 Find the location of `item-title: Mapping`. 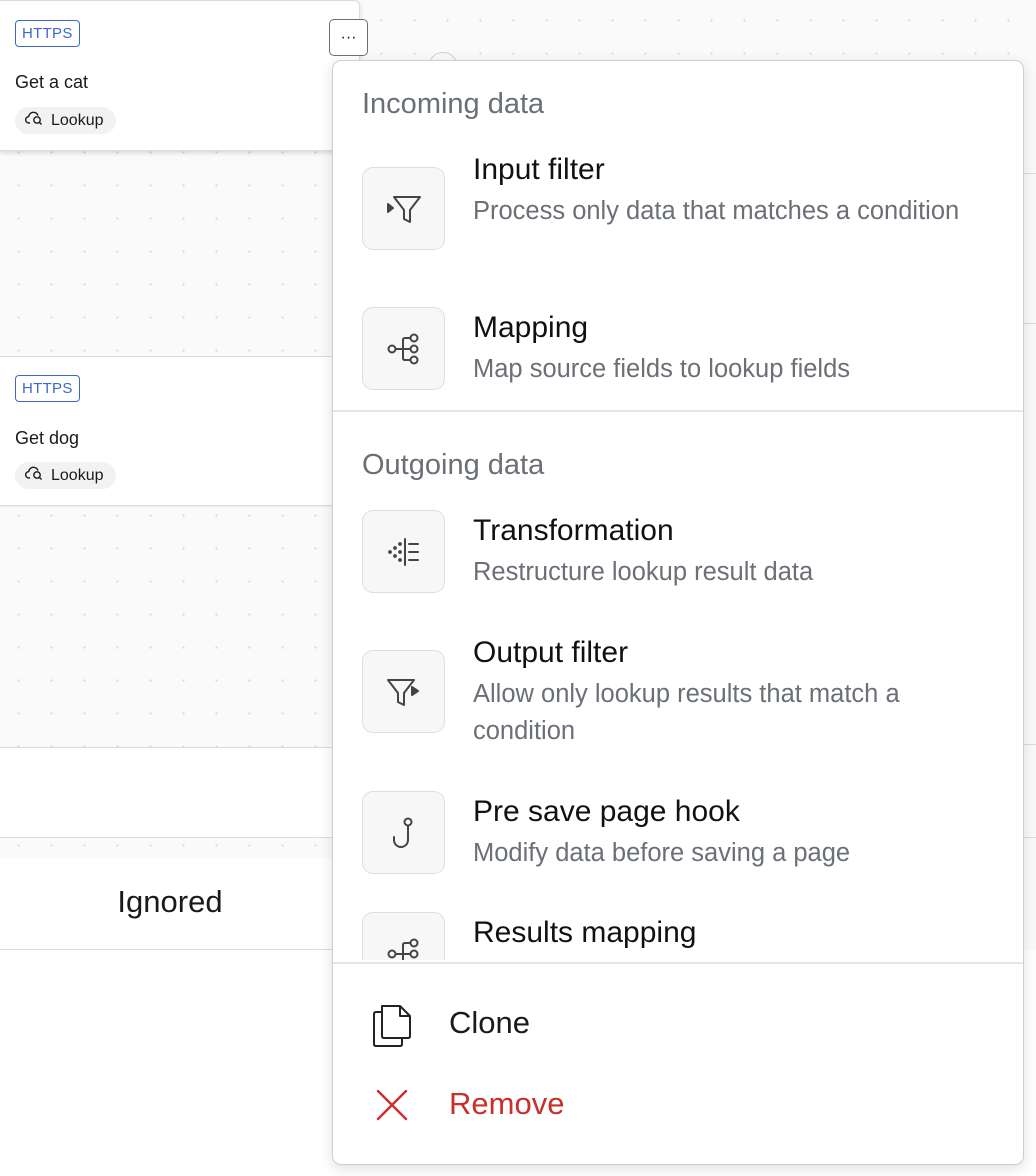

item-title: Mapping is located at coordinates (531, 327).